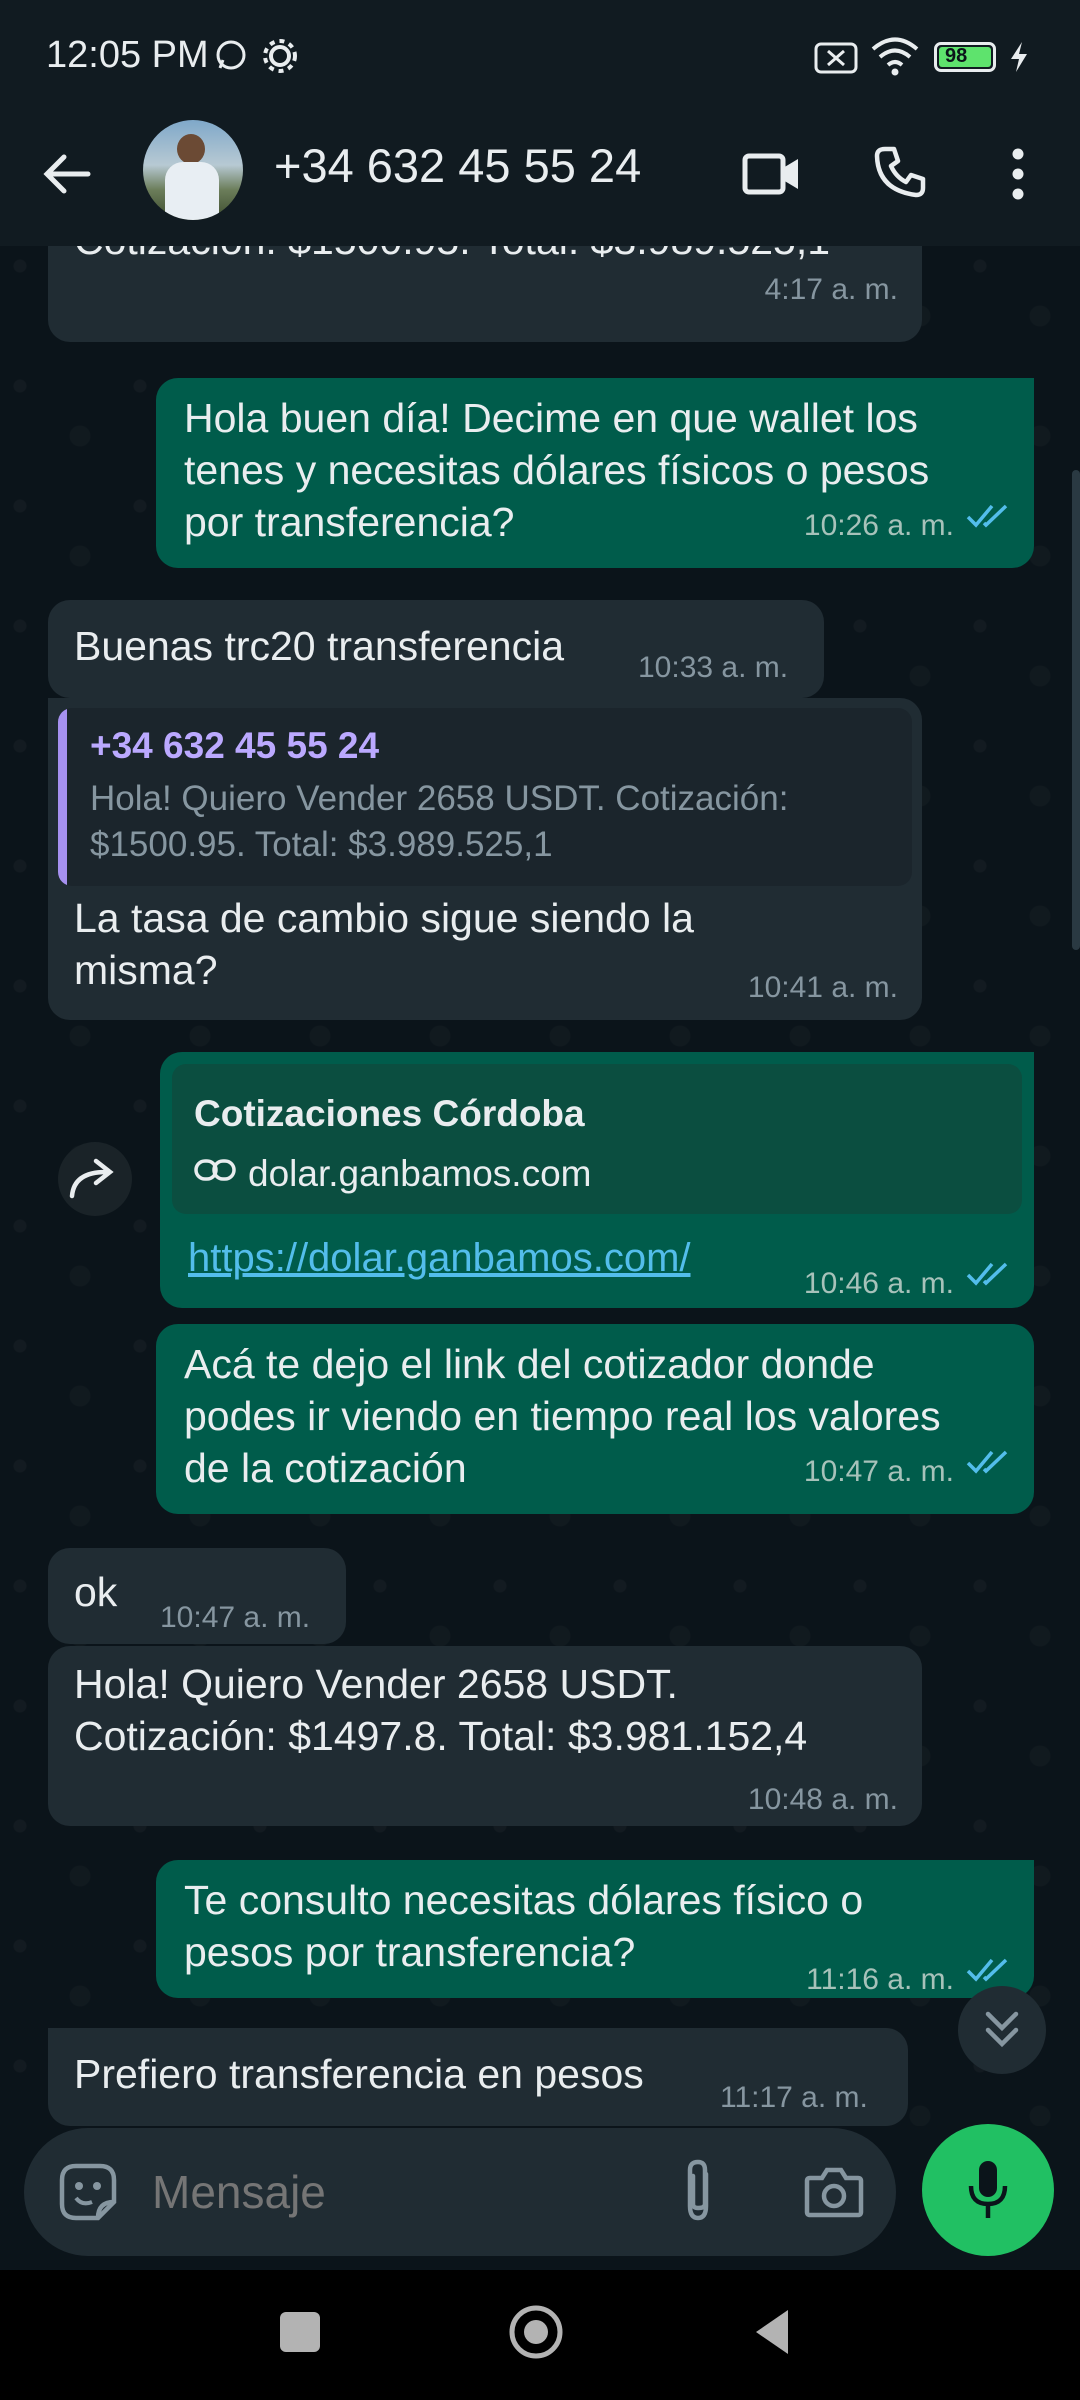 The height and width of the screenshot is (2400, 1080). I want to click on message-time: 10:33 a. m., so click(713, 667).